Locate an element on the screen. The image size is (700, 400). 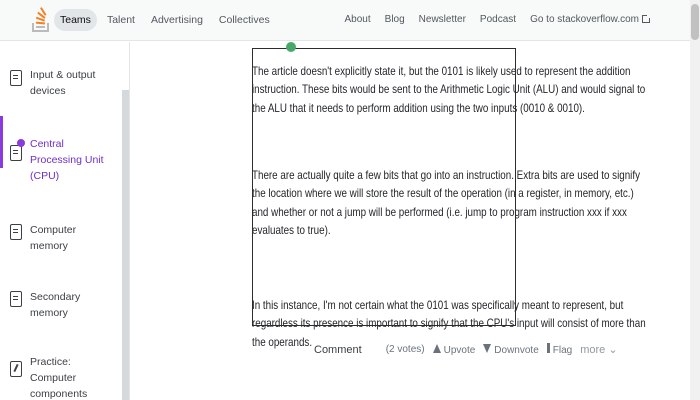
sidebar-item-label: Secondary memory is located at coordinates (55, 305).